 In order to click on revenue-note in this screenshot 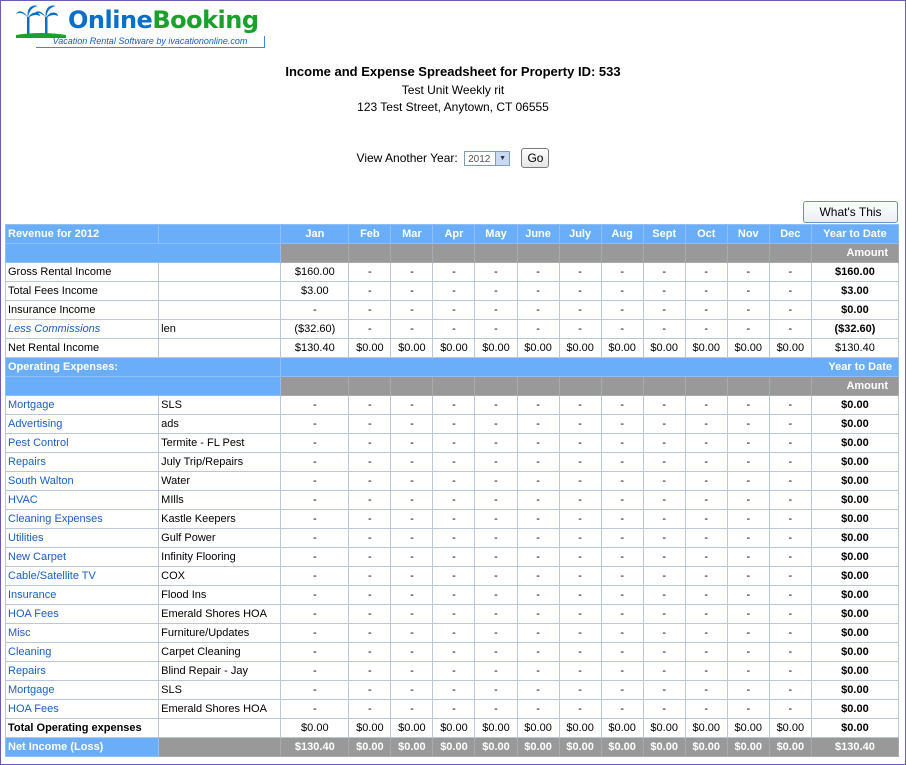, I will do `click(220, 291)`.